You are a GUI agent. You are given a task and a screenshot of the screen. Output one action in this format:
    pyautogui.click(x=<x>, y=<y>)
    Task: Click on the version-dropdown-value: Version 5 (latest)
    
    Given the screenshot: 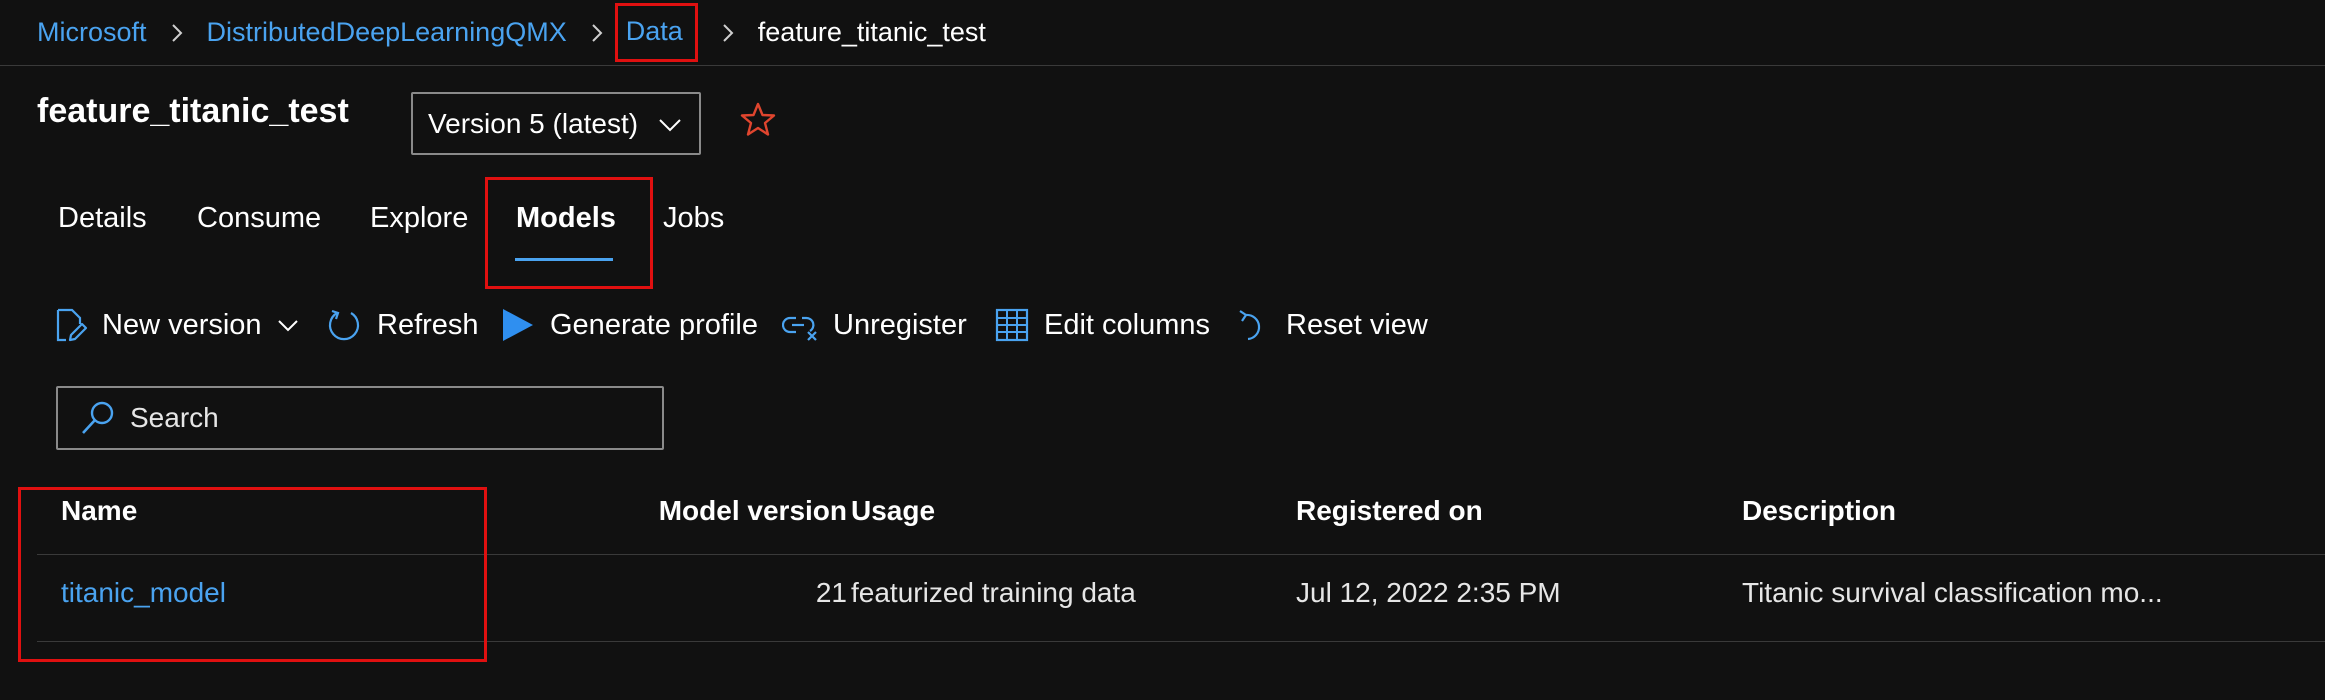 What is the action you would take?
    pyautogui.click(x=533, y=123)
    